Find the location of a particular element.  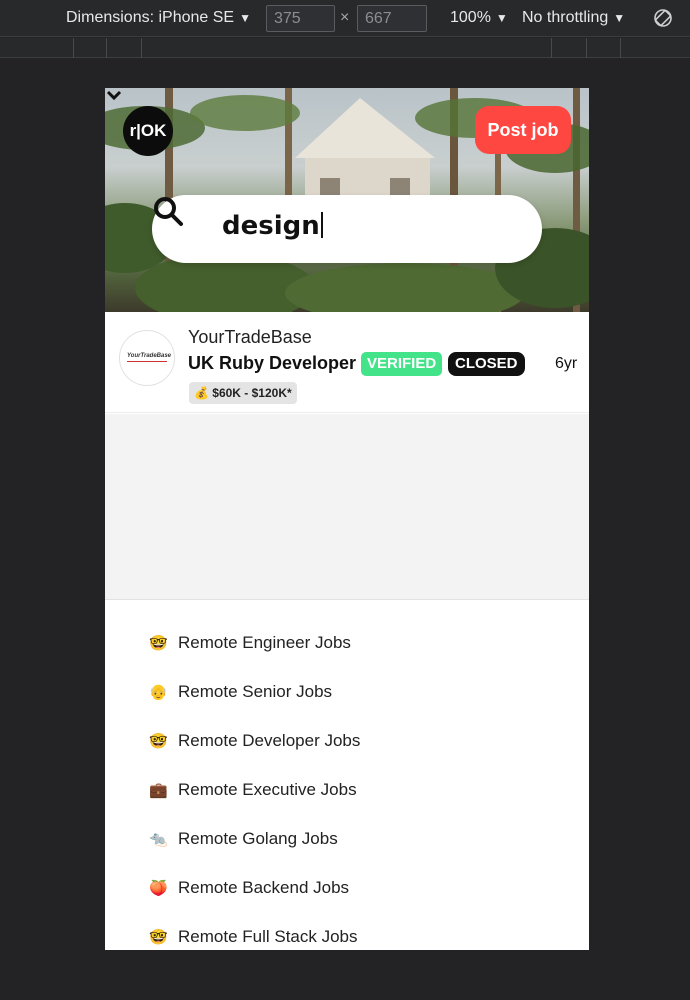

media-query-ruler is located at coordinates (345, 48).